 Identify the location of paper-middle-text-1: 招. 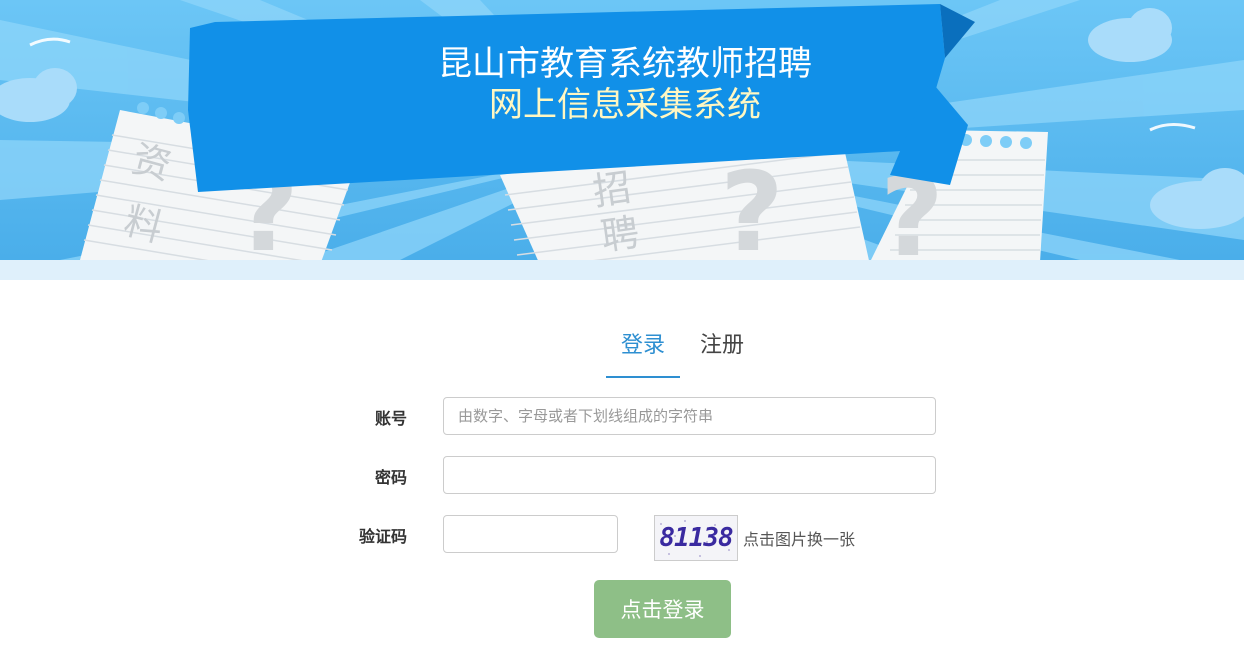
(612, 189).